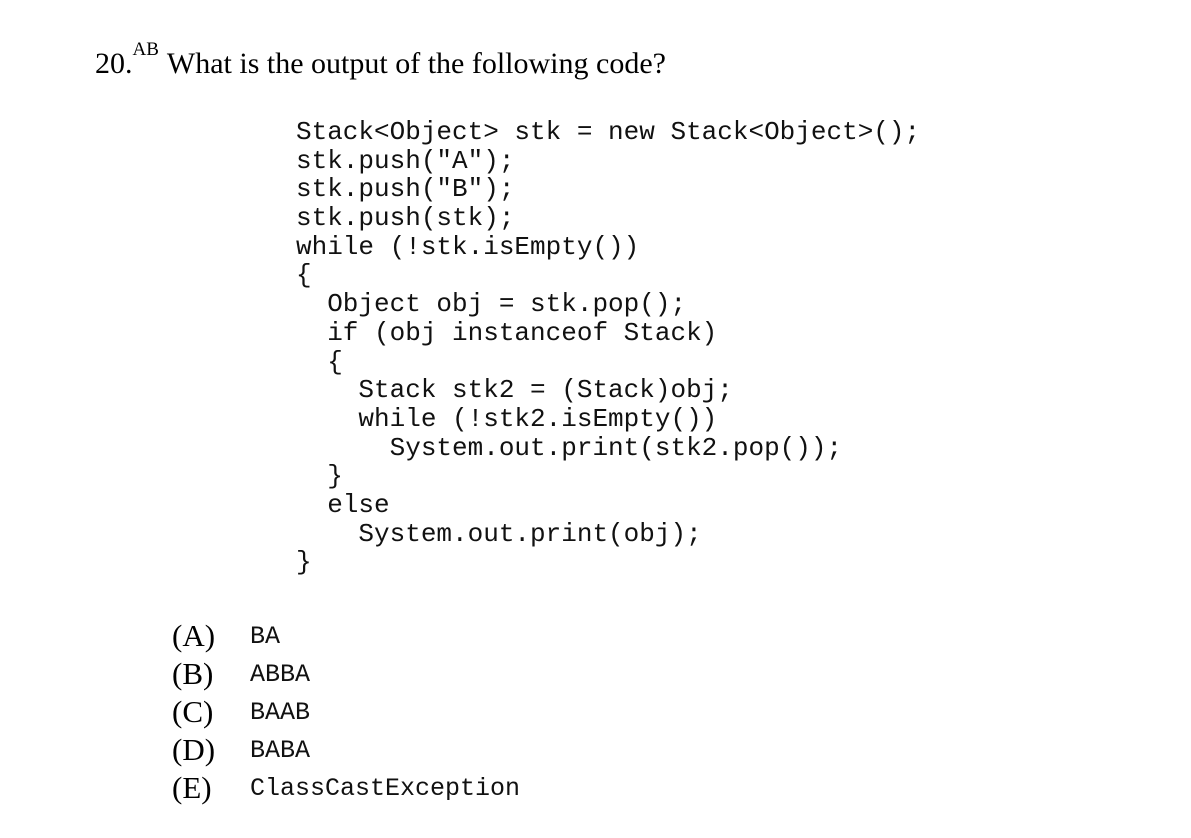 The height and width of the screenshot is (838, 1191). I want to click on code-line: if (obj instanceof Stack), so click(507, 332).